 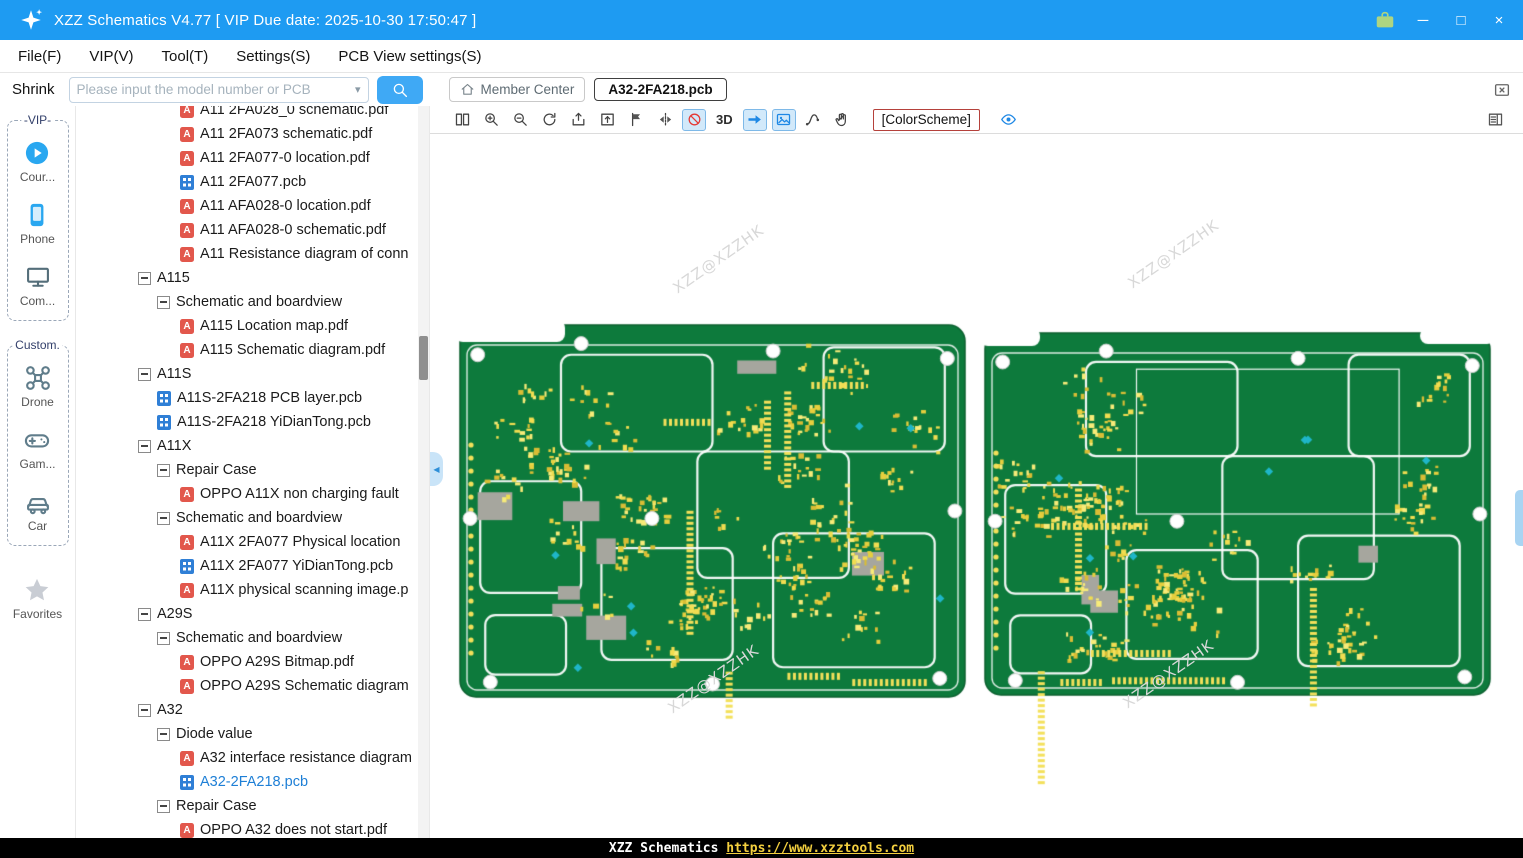 I want to click on tree-item-a32-interface-resistance-diagram: A A32 interface resistance diagram, so click(x=252, y=758).